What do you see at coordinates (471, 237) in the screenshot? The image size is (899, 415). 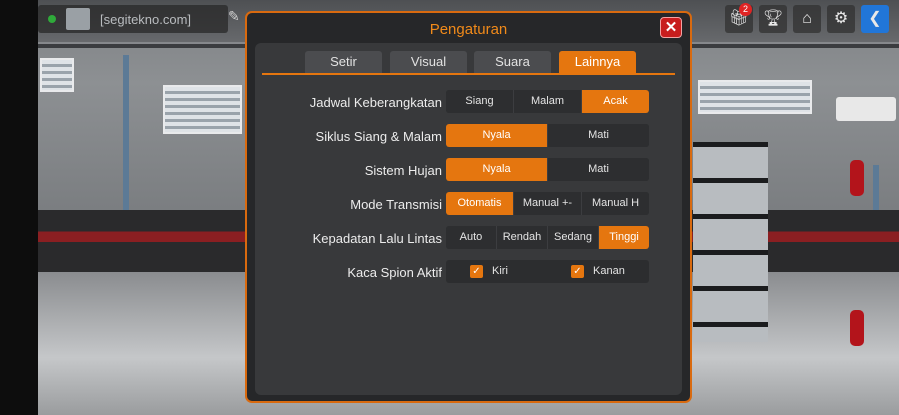 I see `option-auto: Auto` at bounding box center [471, 237].